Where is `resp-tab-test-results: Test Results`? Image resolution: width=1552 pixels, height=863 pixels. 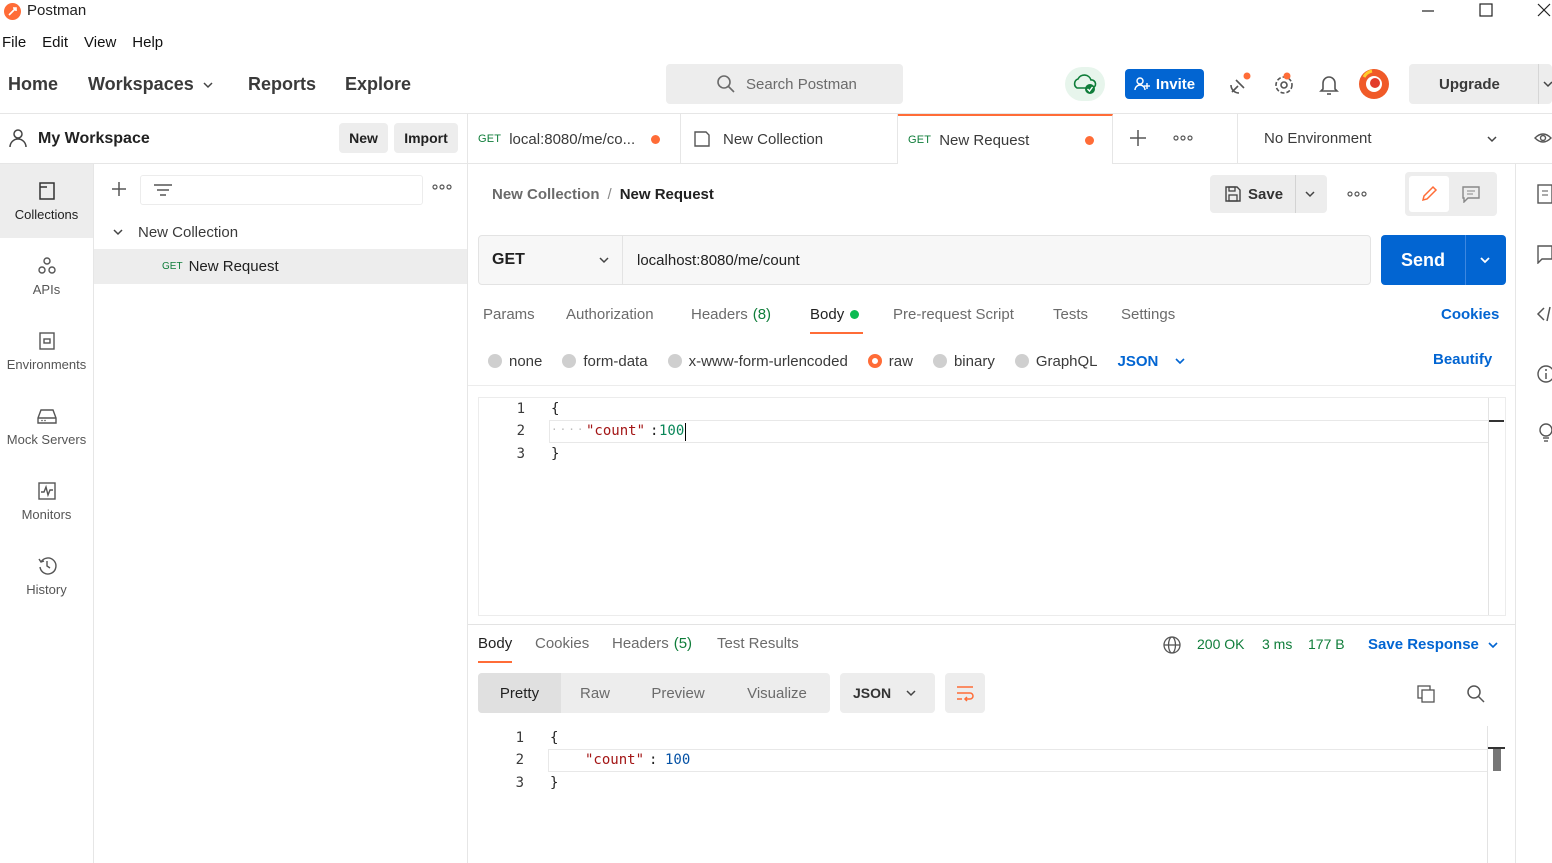
resp-tab-test-results: Test Results is located at coordinates (758, 643).